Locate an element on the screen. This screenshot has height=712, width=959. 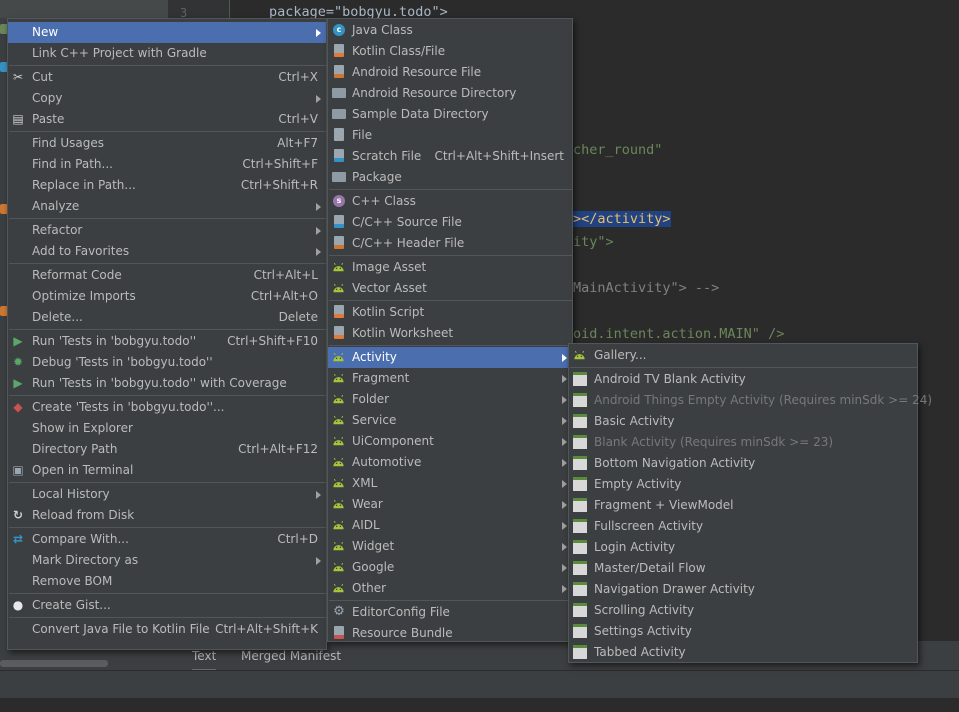
new-menu-item-scratch-file: Scratch File Ctrl+Alt+Shift+Insert is located at coordinates (450, 156).